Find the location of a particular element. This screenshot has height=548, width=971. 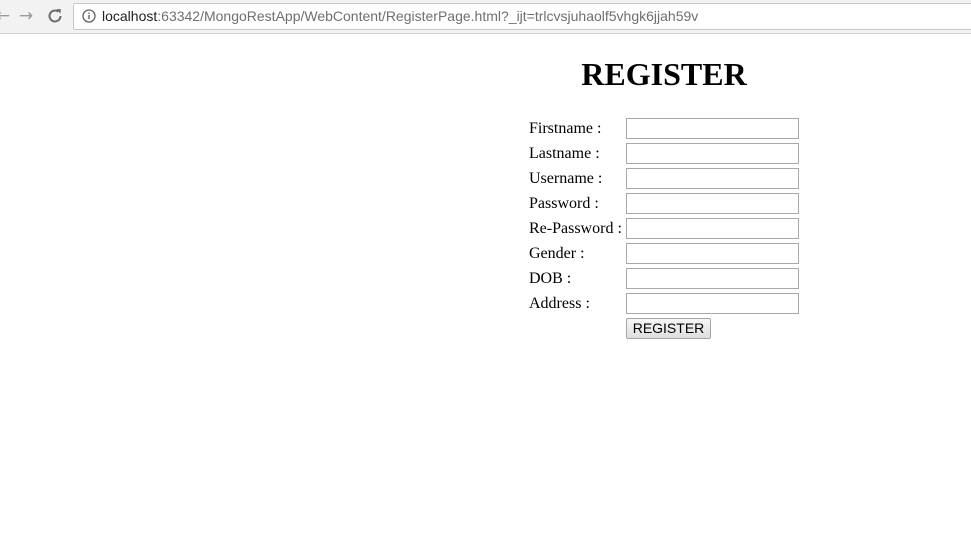

info-icon is located at coordinates (89, 16).